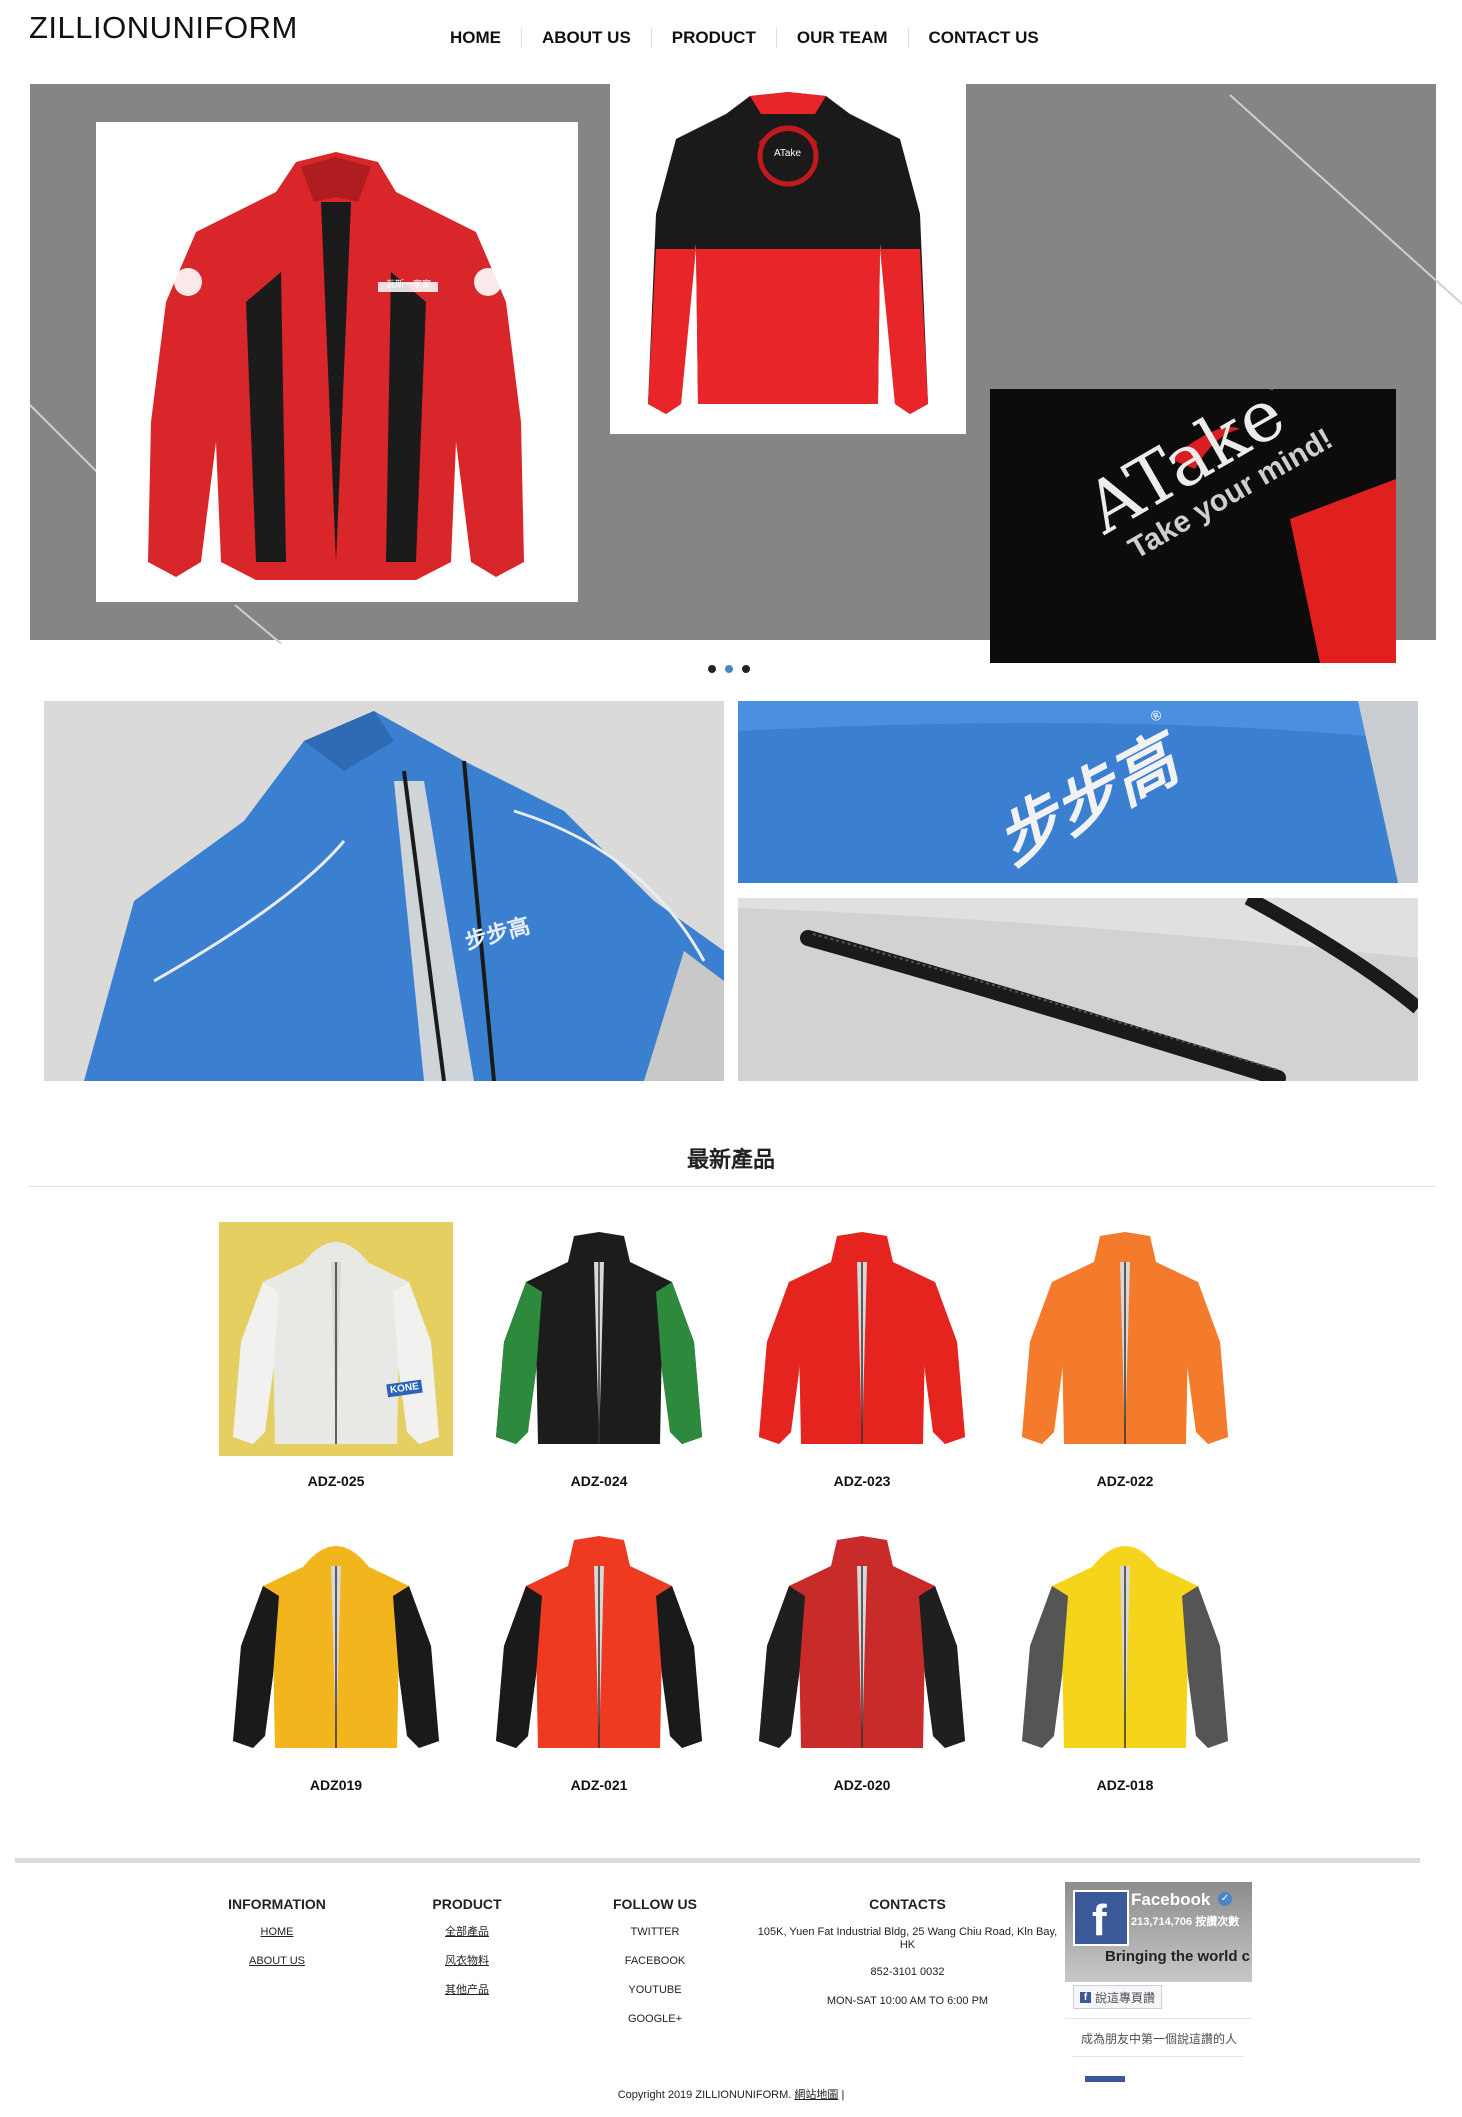 This screenshot has width=1462, height=2117. What do you see at coordinates (1125, 1997) in the screenshot?
I see `facebook-like-label: 說這專頁讚` at bounding box center [1125, 1997].